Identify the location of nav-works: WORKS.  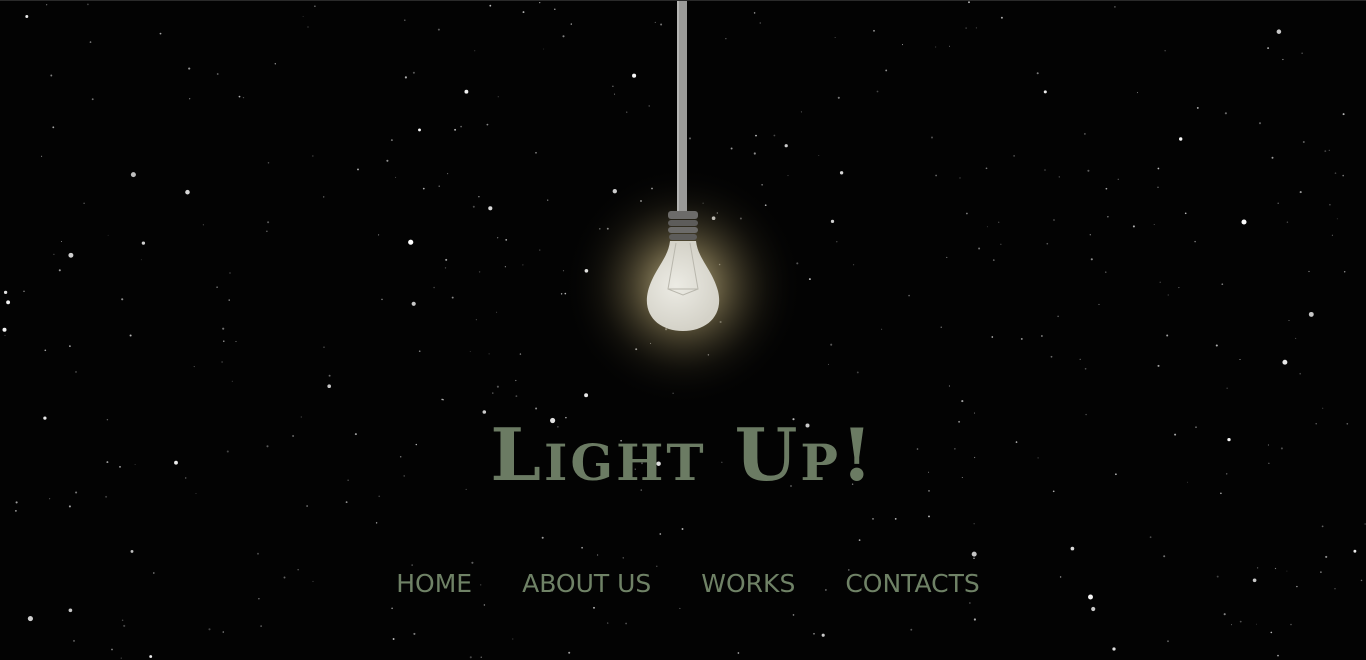
(748, 583).